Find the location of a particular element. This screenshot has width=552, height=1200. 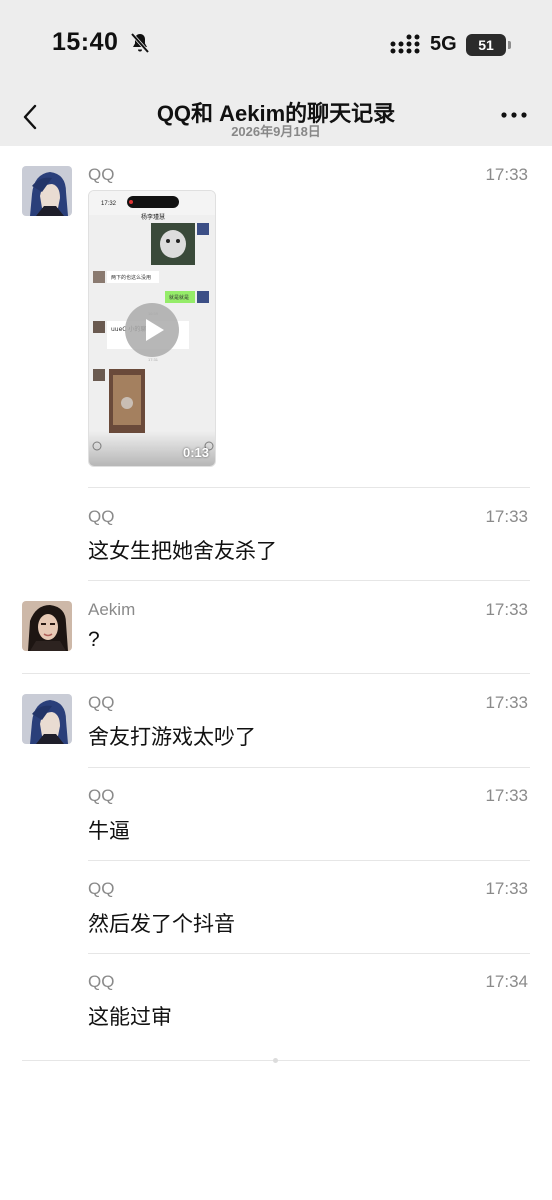

preview-bubble-2: 就是就是 is located at coordinates (179, 297).